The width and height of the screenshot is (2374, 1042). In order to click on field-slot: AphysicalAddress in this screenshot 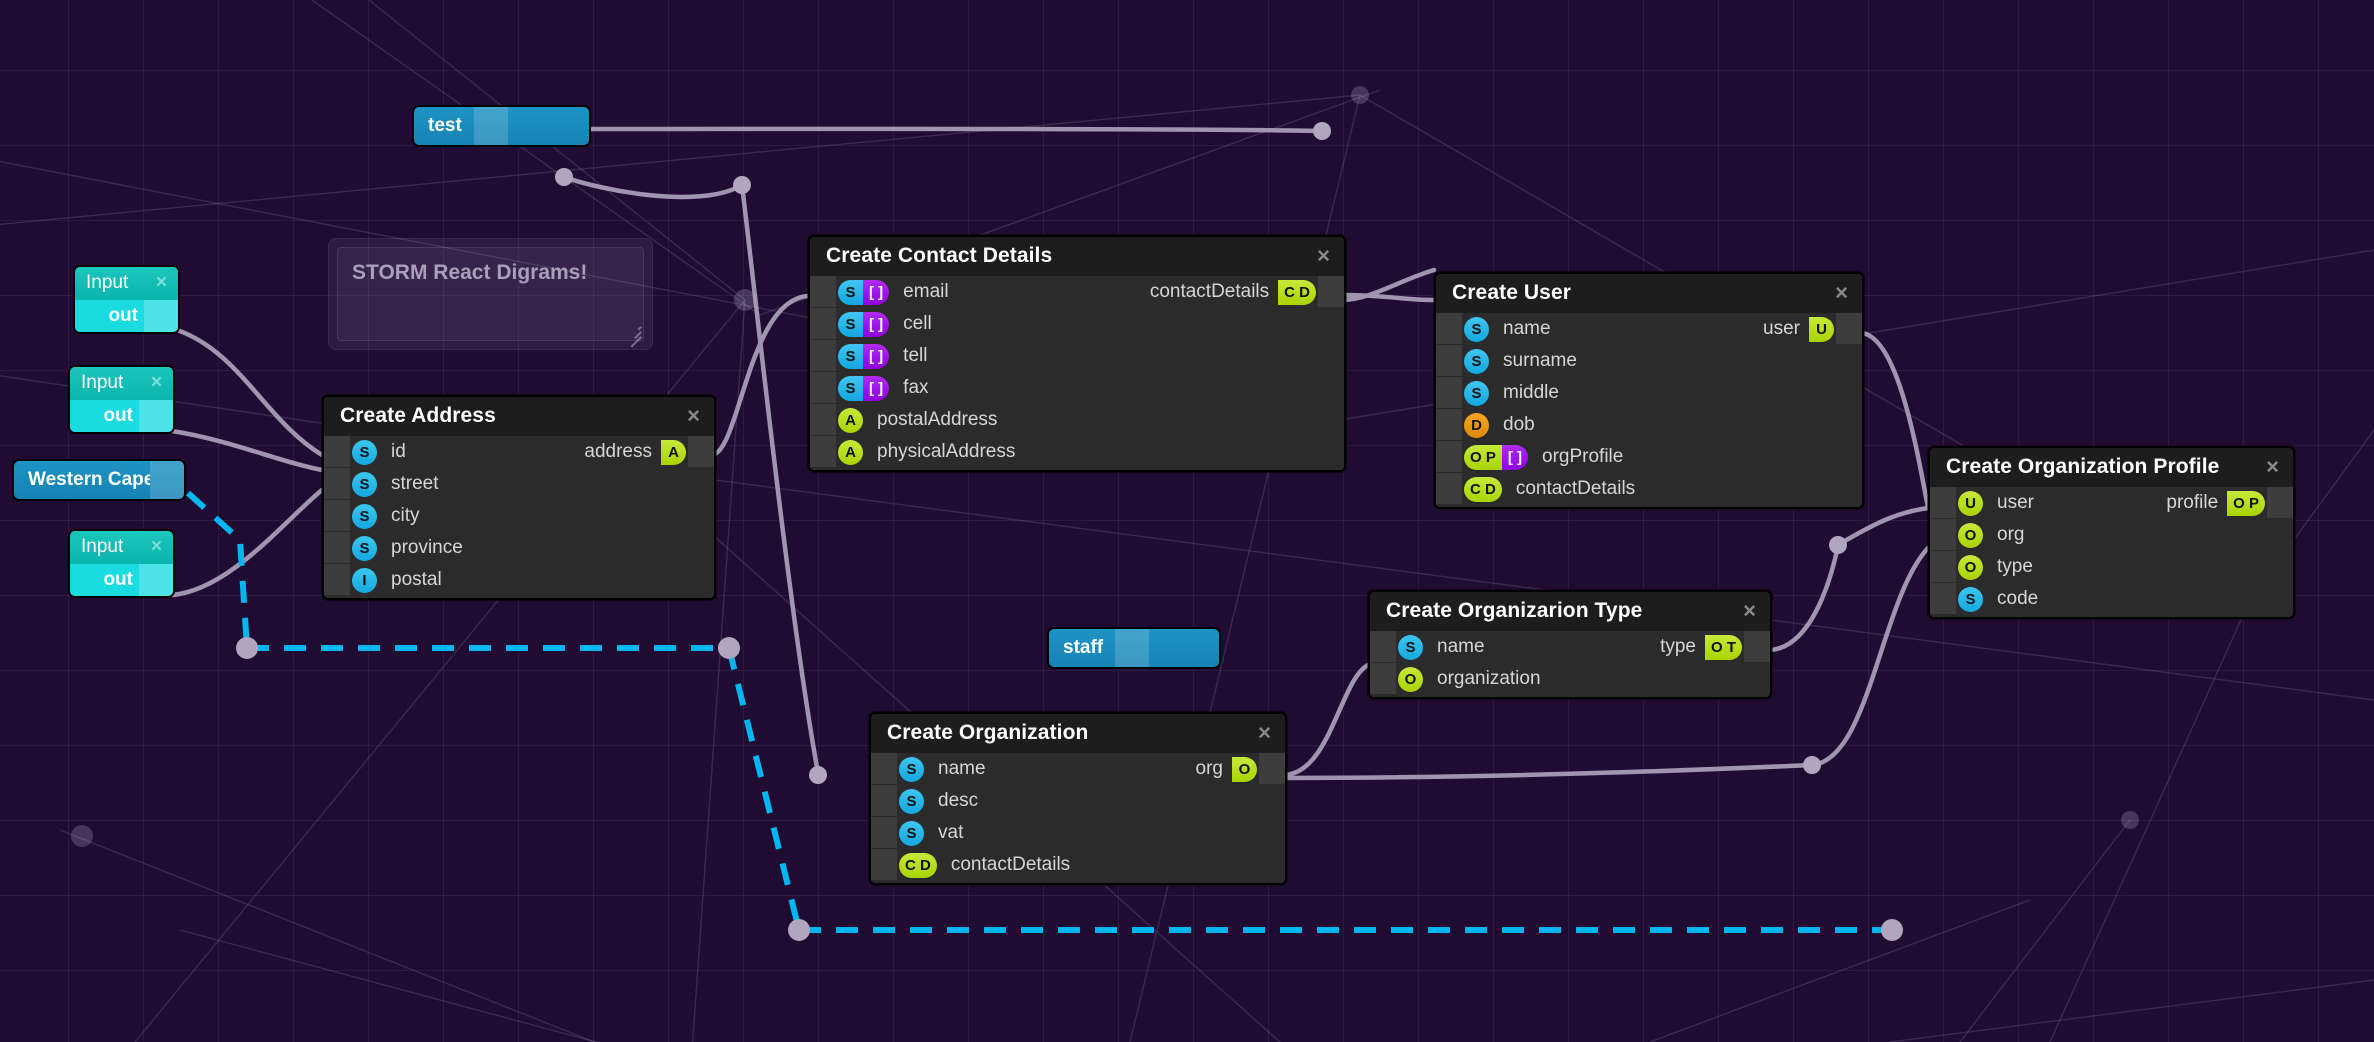, I will do `click(926, 452)`.